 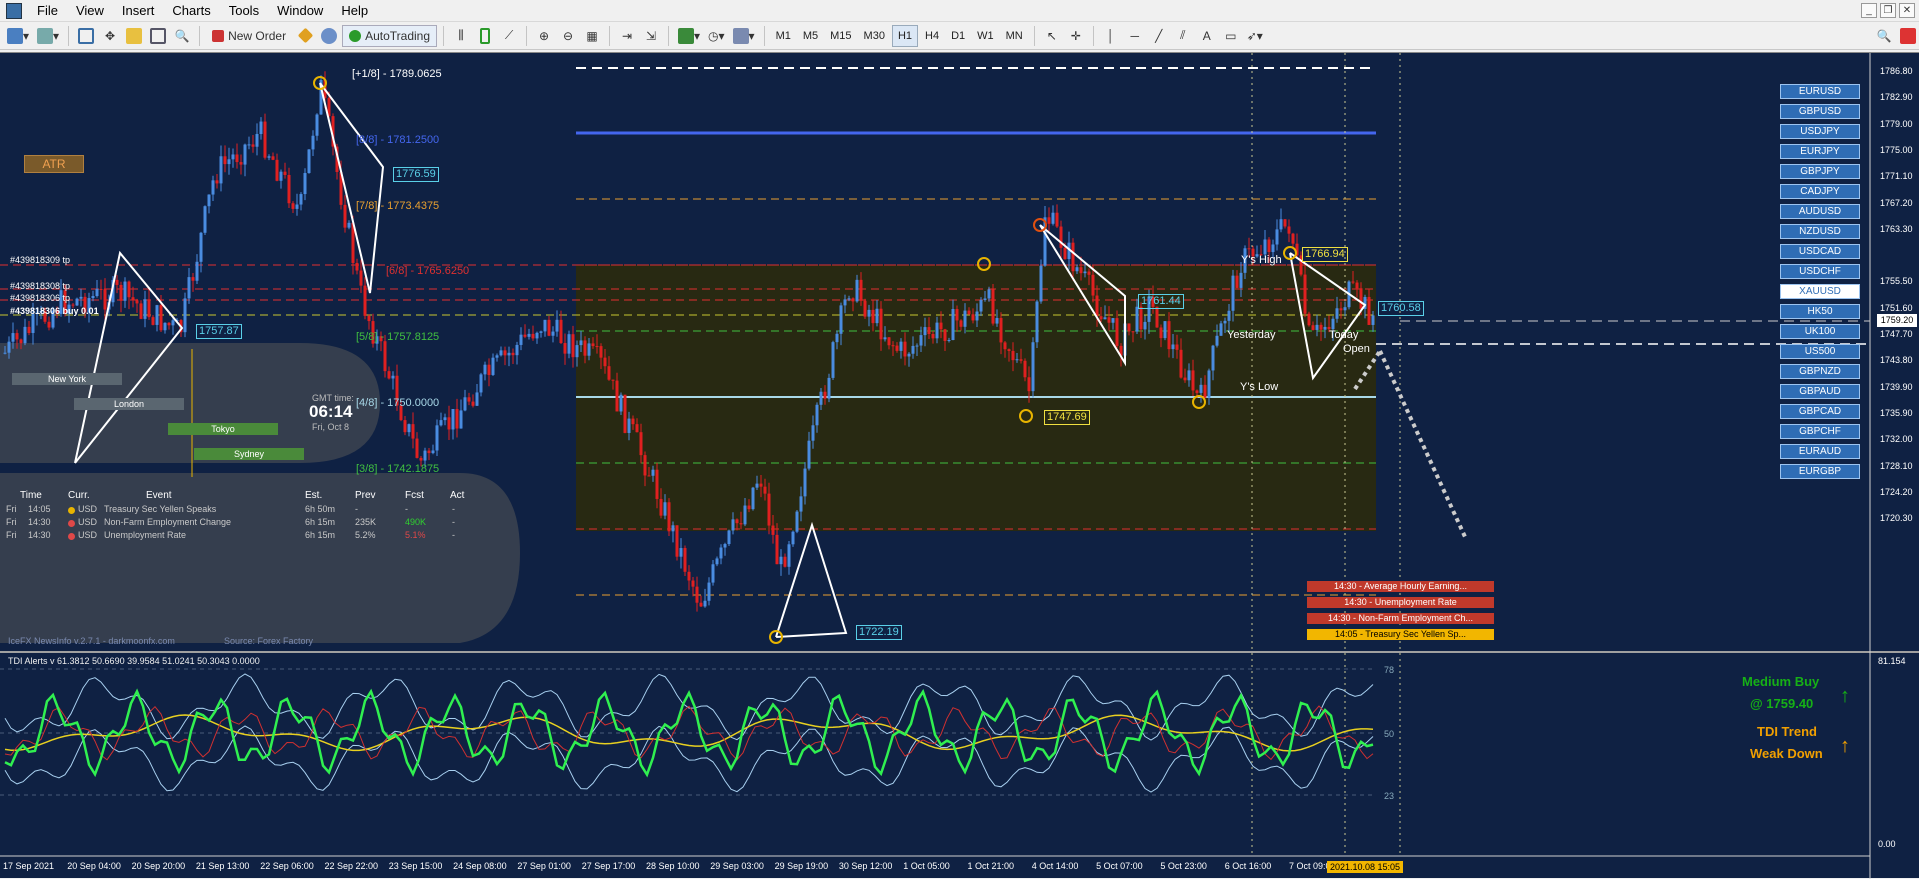 I want to click on channel-icon: ⫽, so click(x=1183, y=36).